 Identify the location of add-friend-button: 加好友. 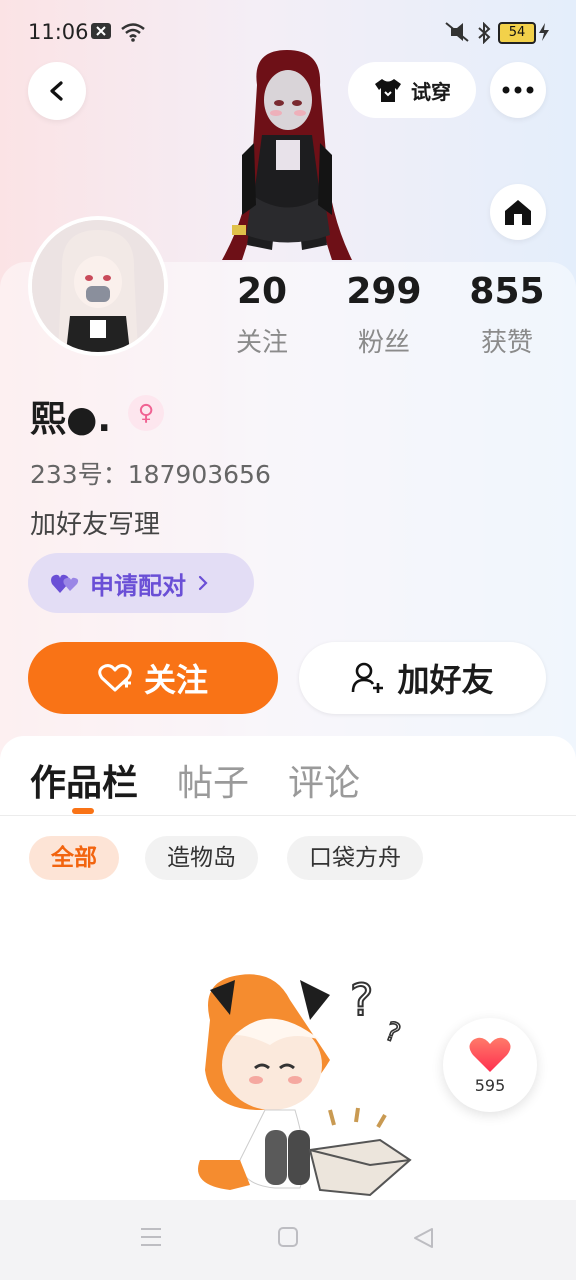
(422, 678).